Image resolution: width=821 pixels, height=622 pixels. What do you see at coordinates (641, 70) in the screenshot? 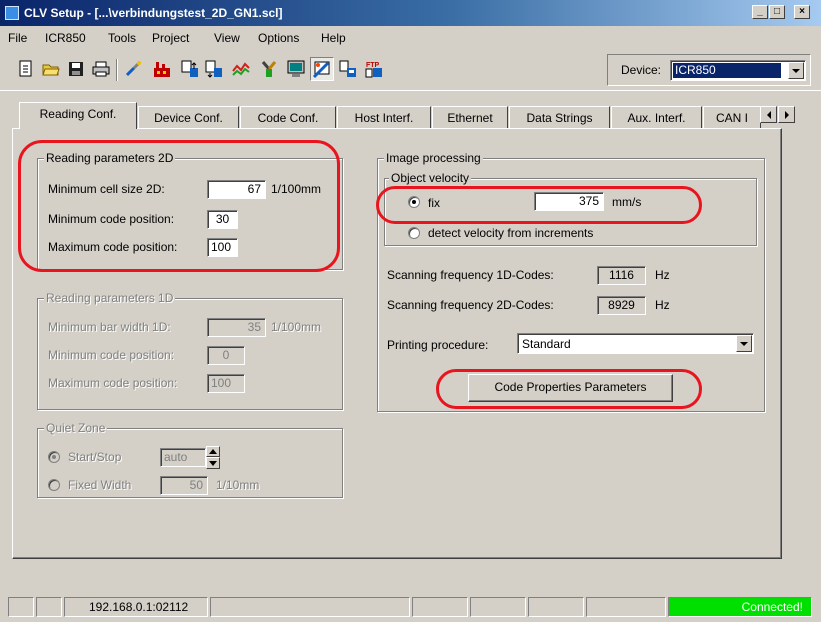
I see `device-label: Device:` at bounding box center [641, 70].